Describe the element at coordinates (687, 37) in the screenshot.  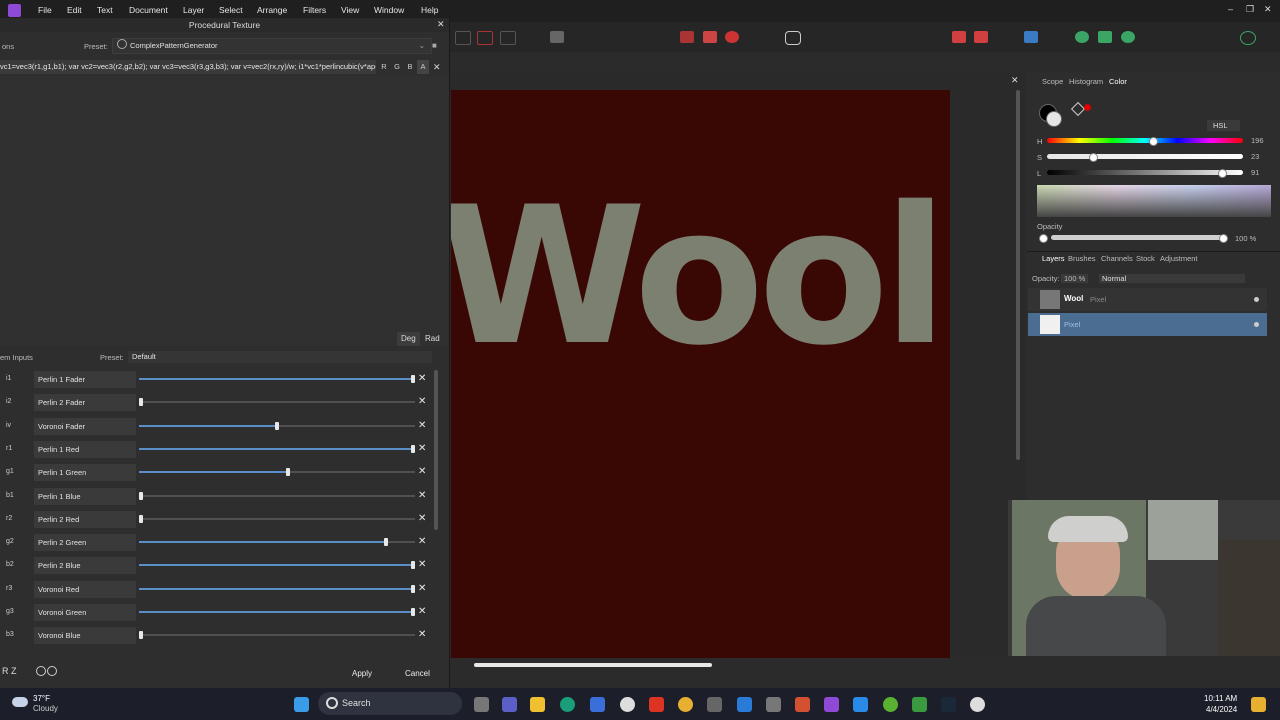
I see `toolbar-order-icon` at that location.